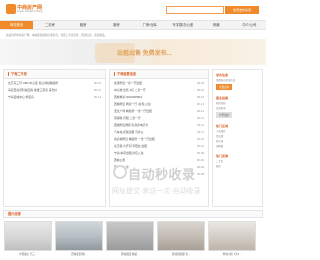 The image size is (320, 260). I want to click on sidebar-section-areas: 热门区域 宁海城区 西店镇 桥头胡 深甽镇, so click(237, 136).